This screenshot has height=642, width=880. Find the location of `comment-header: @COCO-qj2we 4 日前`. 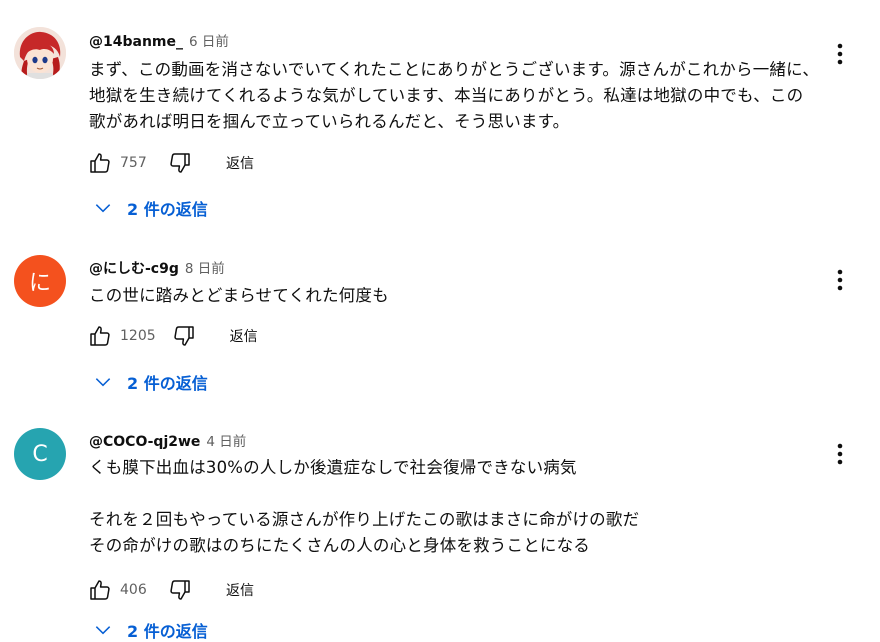

comment-header: @COCO-qj2we 4 日前 is located at coordinates (167, 440).